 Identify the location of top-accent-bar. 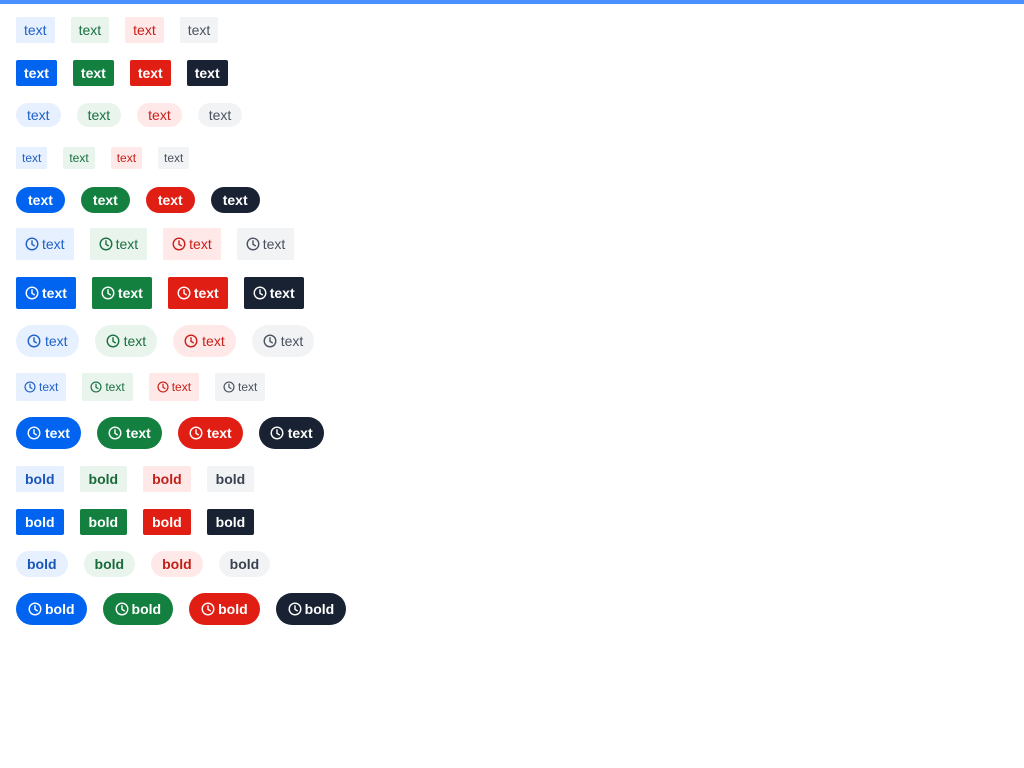
(512, 2).